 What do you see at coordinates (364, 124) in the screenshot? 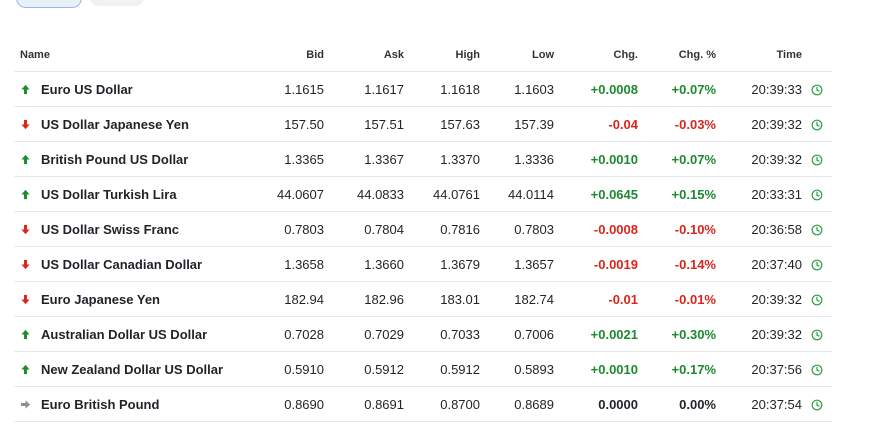
I see `ask-cell: 157.51` at bounding box center [364, 124].